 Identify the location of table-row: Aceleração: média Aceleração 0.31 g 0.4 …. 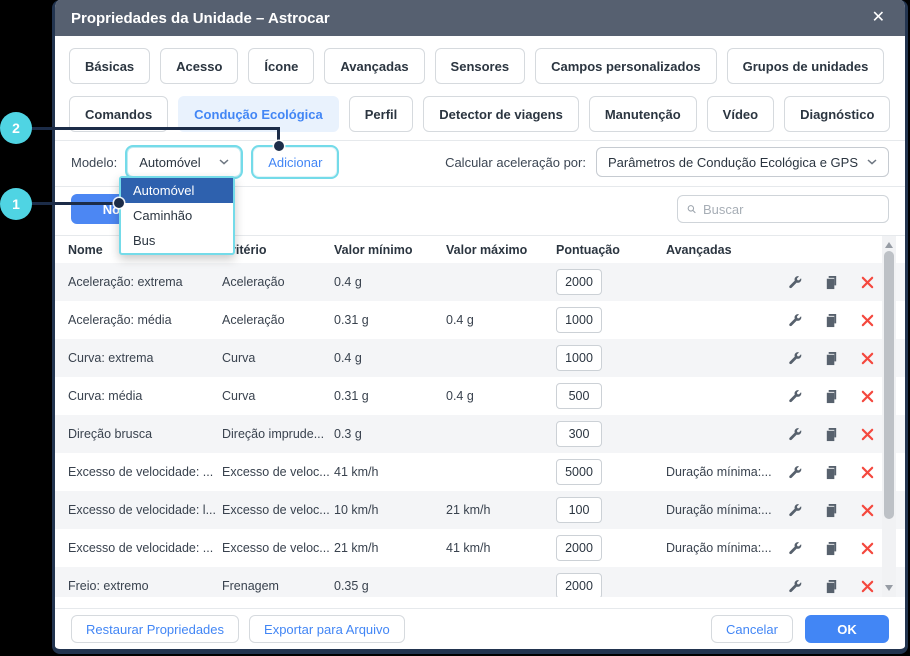
(480, 320).